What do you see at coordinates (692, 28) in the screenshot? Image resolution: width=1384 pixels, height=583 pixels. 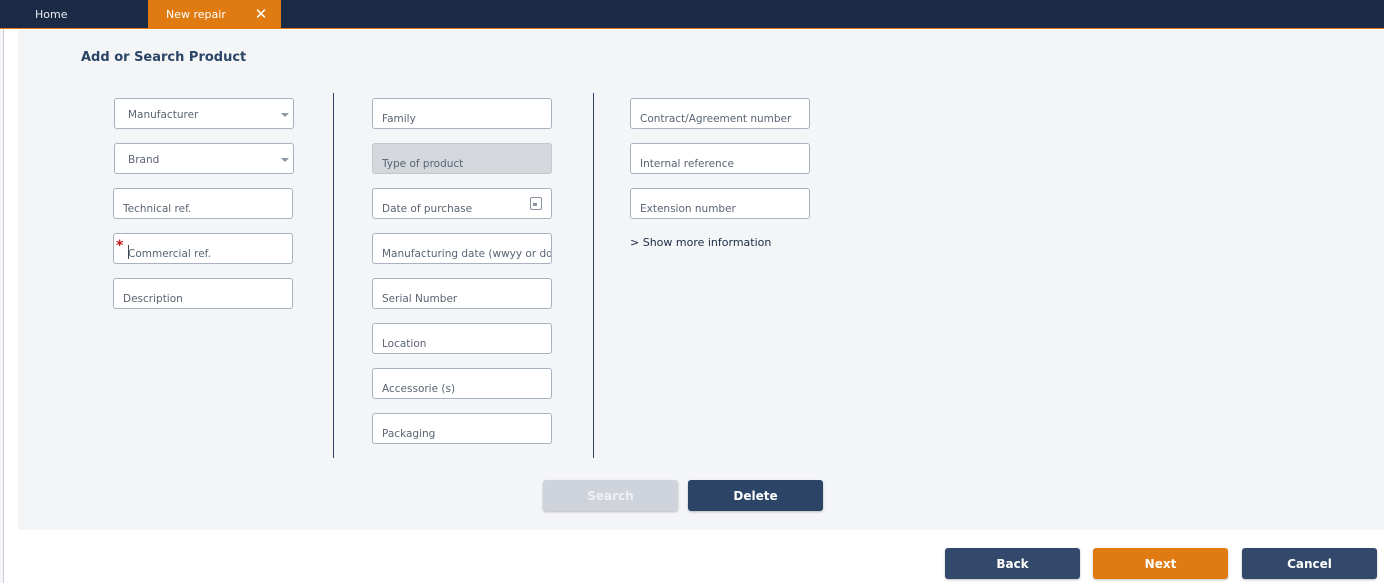 I see `tab-underline` at bounding box center [692, 28].